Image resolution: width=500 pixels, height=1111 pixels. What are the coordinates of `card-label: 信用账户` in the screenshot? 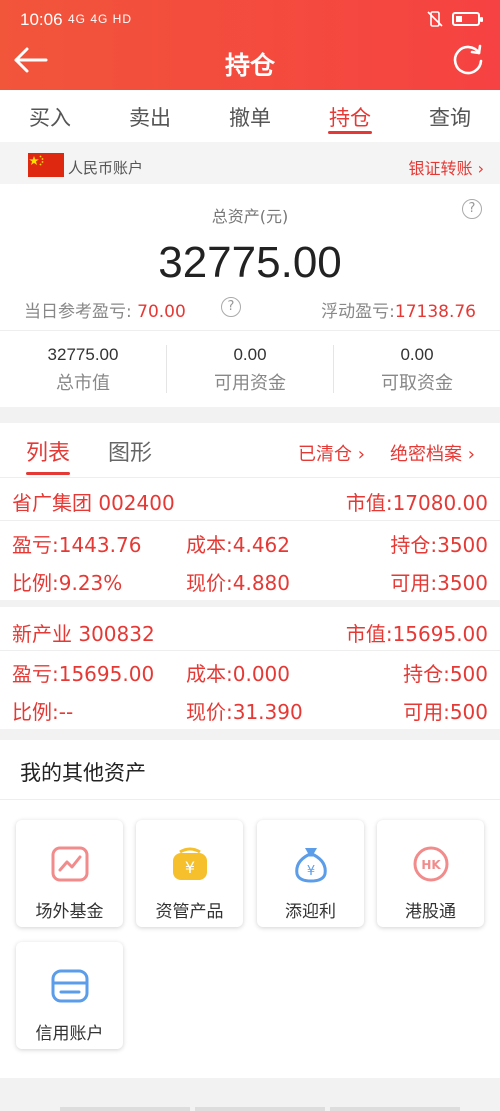 It's located at (69, 1034).